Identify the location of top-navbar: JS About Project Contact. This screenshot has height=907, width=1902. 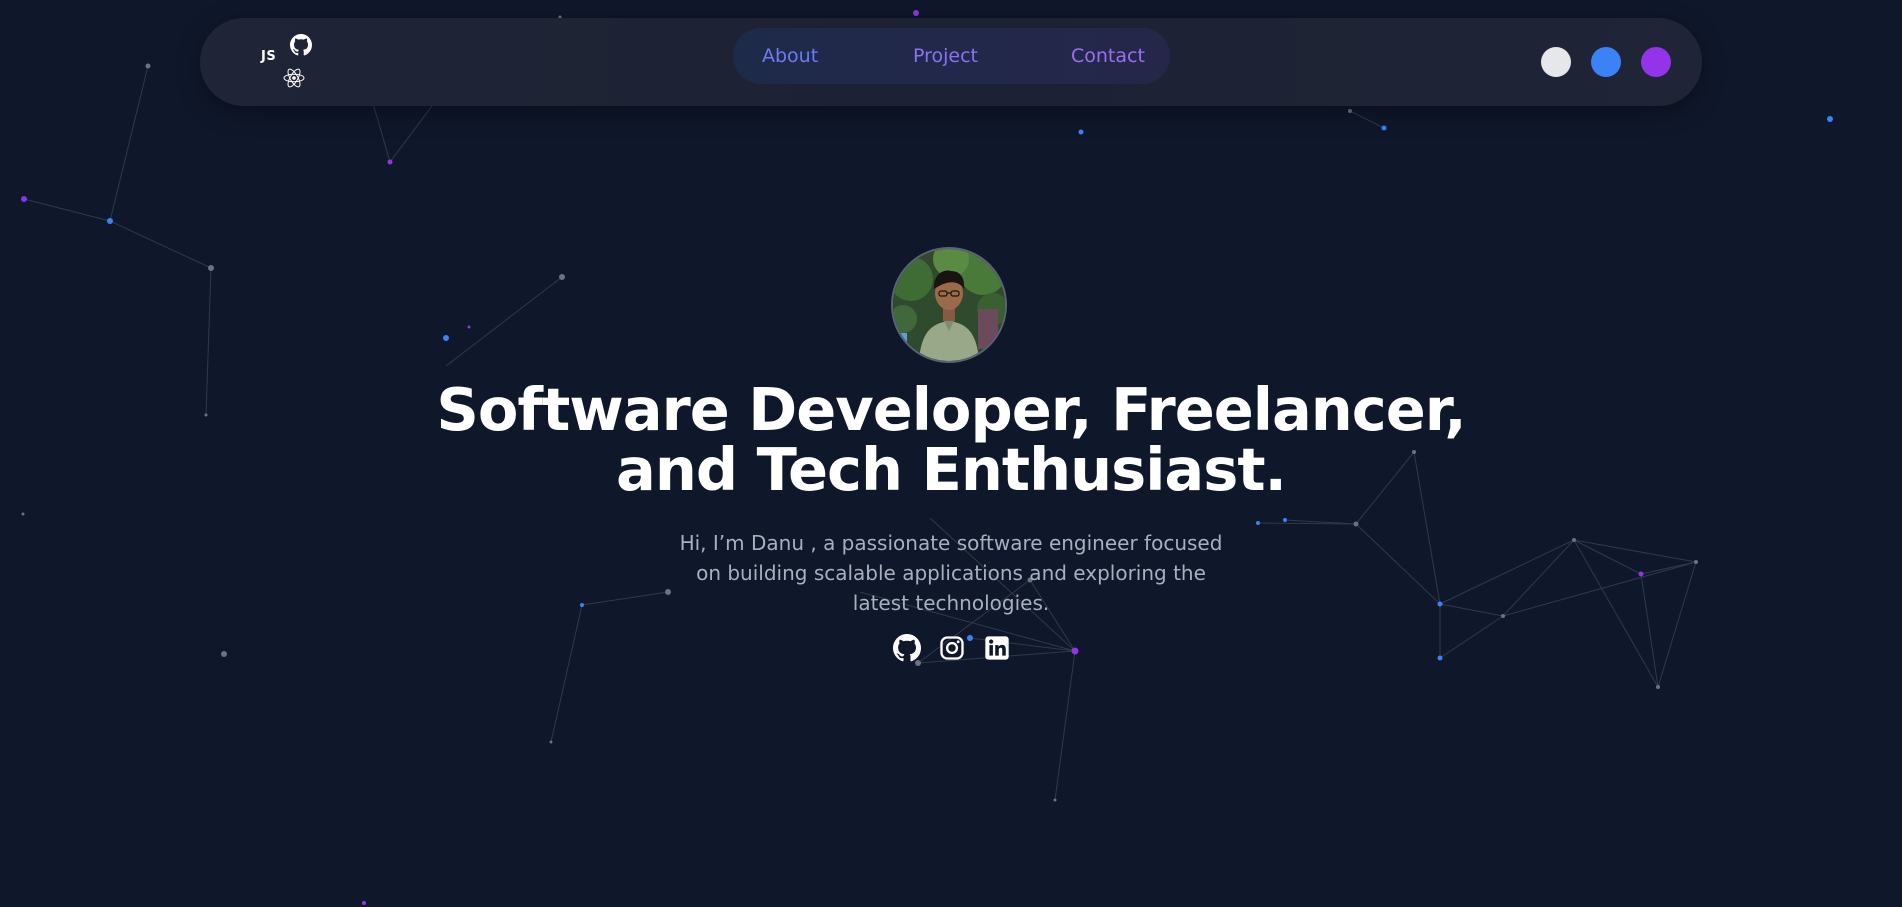
(951, 62).